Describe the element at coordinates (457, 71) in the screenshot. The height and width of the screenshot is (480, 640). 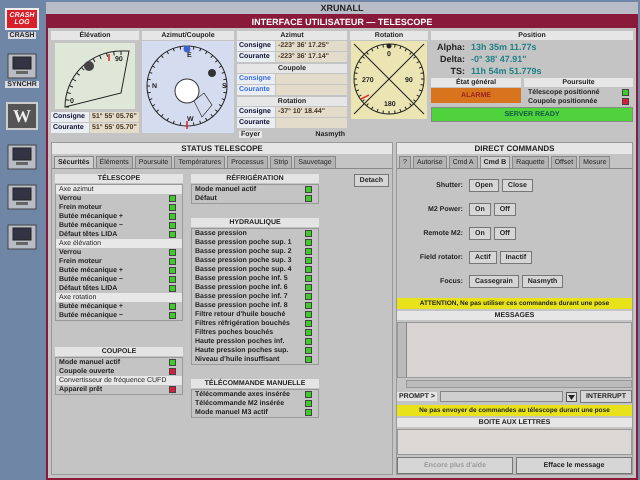
I see `coordinate-label: TS:` at that location.